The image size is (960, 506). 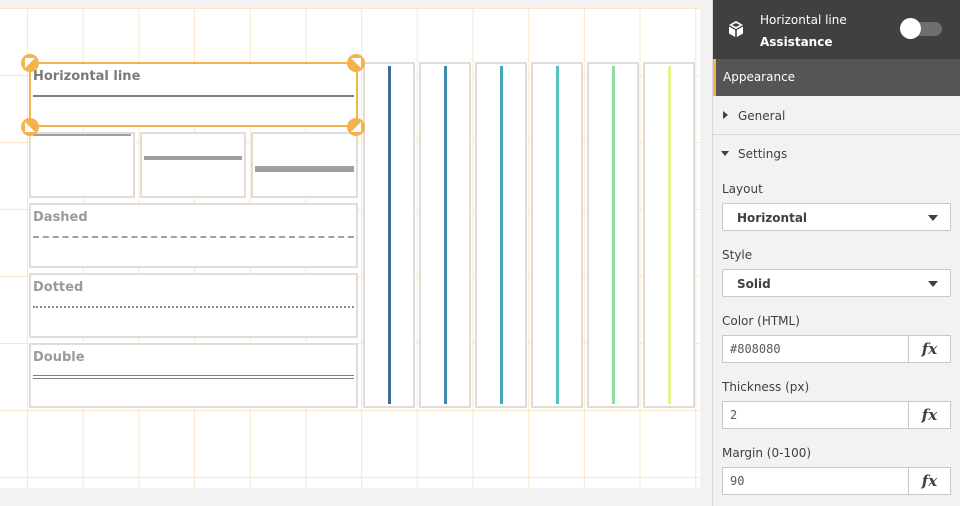 I want to click on assistance-toggle, so click(x=921, y=28).